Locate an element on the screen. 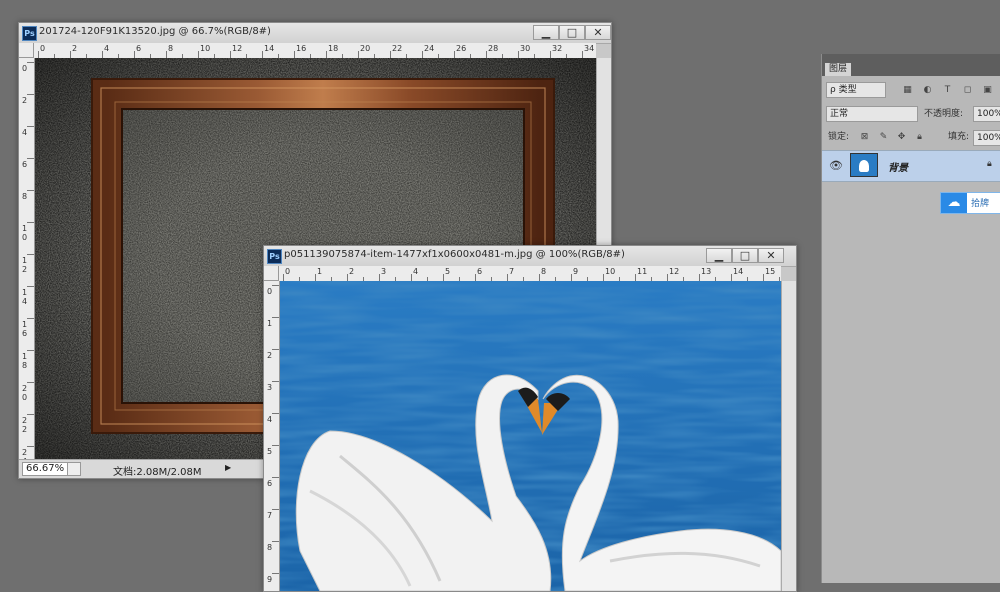 The height and width of the screenshot is (592, 1000). vertical-ruler: 0123456789 is located at coordinates (272, 436).